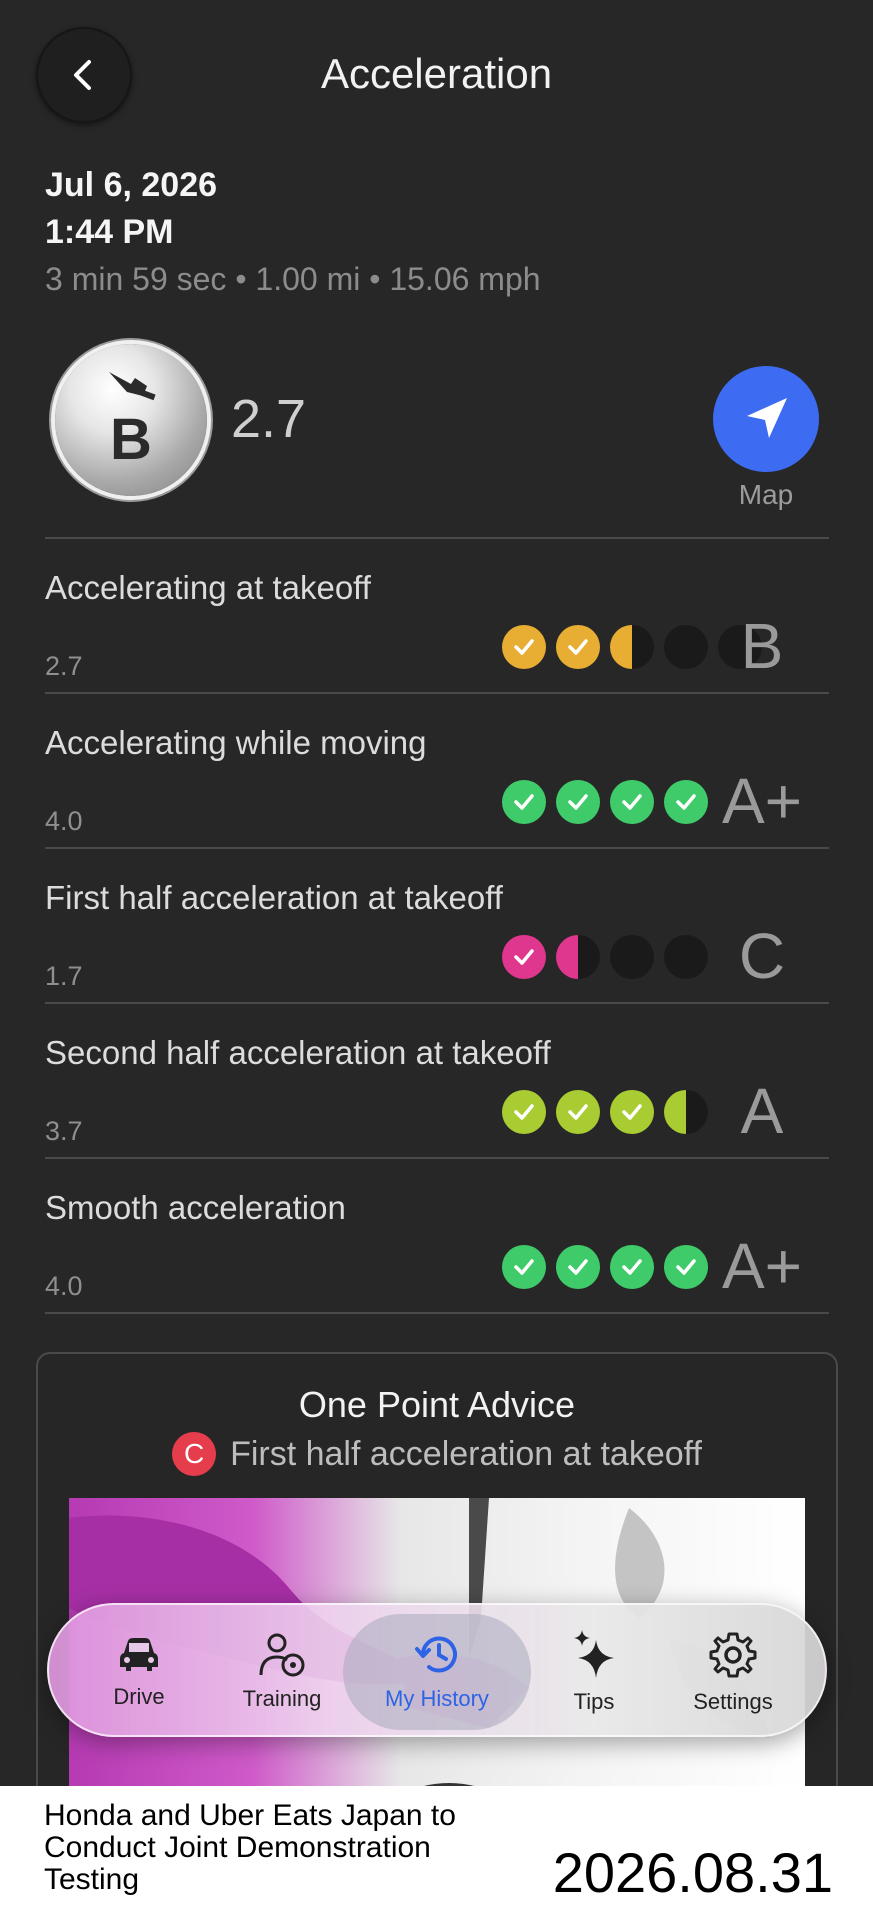 This screenshot has width=873, height=1920. Describe the element at coordinates (762, 956) in the screenshot. I see `metric-grade: C` at that location.